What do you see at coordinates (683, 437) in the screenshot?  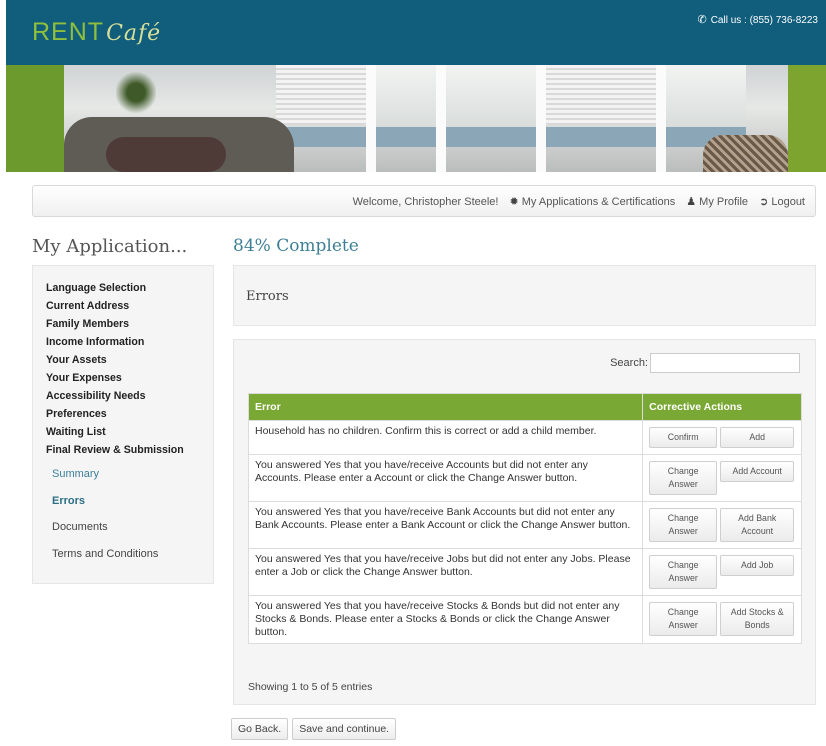 I see `confirm-button: Confirm` at bounding box center [683, 437].